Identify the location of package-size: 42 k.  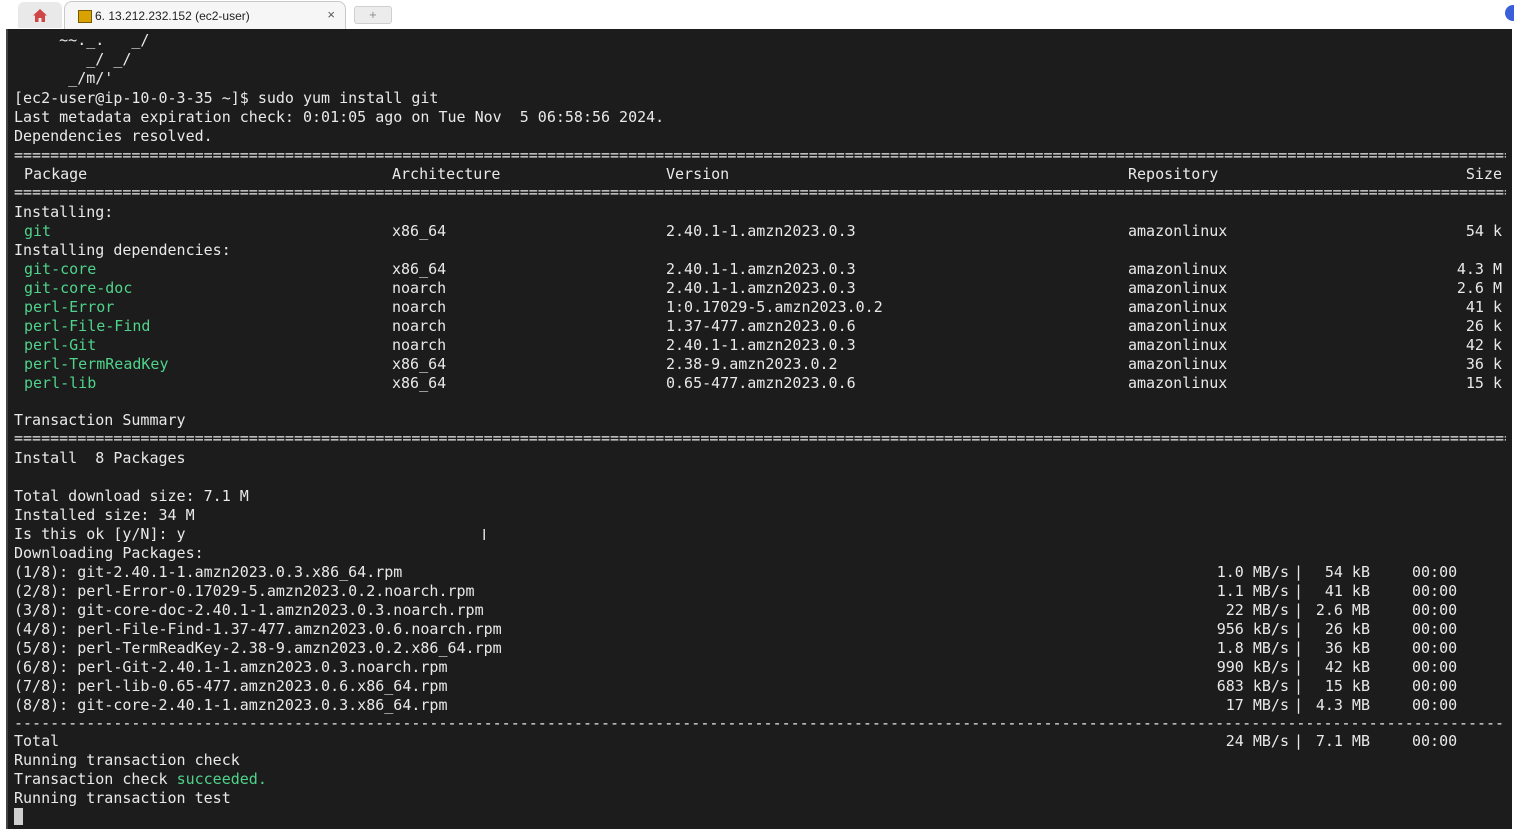
(1483, 345).